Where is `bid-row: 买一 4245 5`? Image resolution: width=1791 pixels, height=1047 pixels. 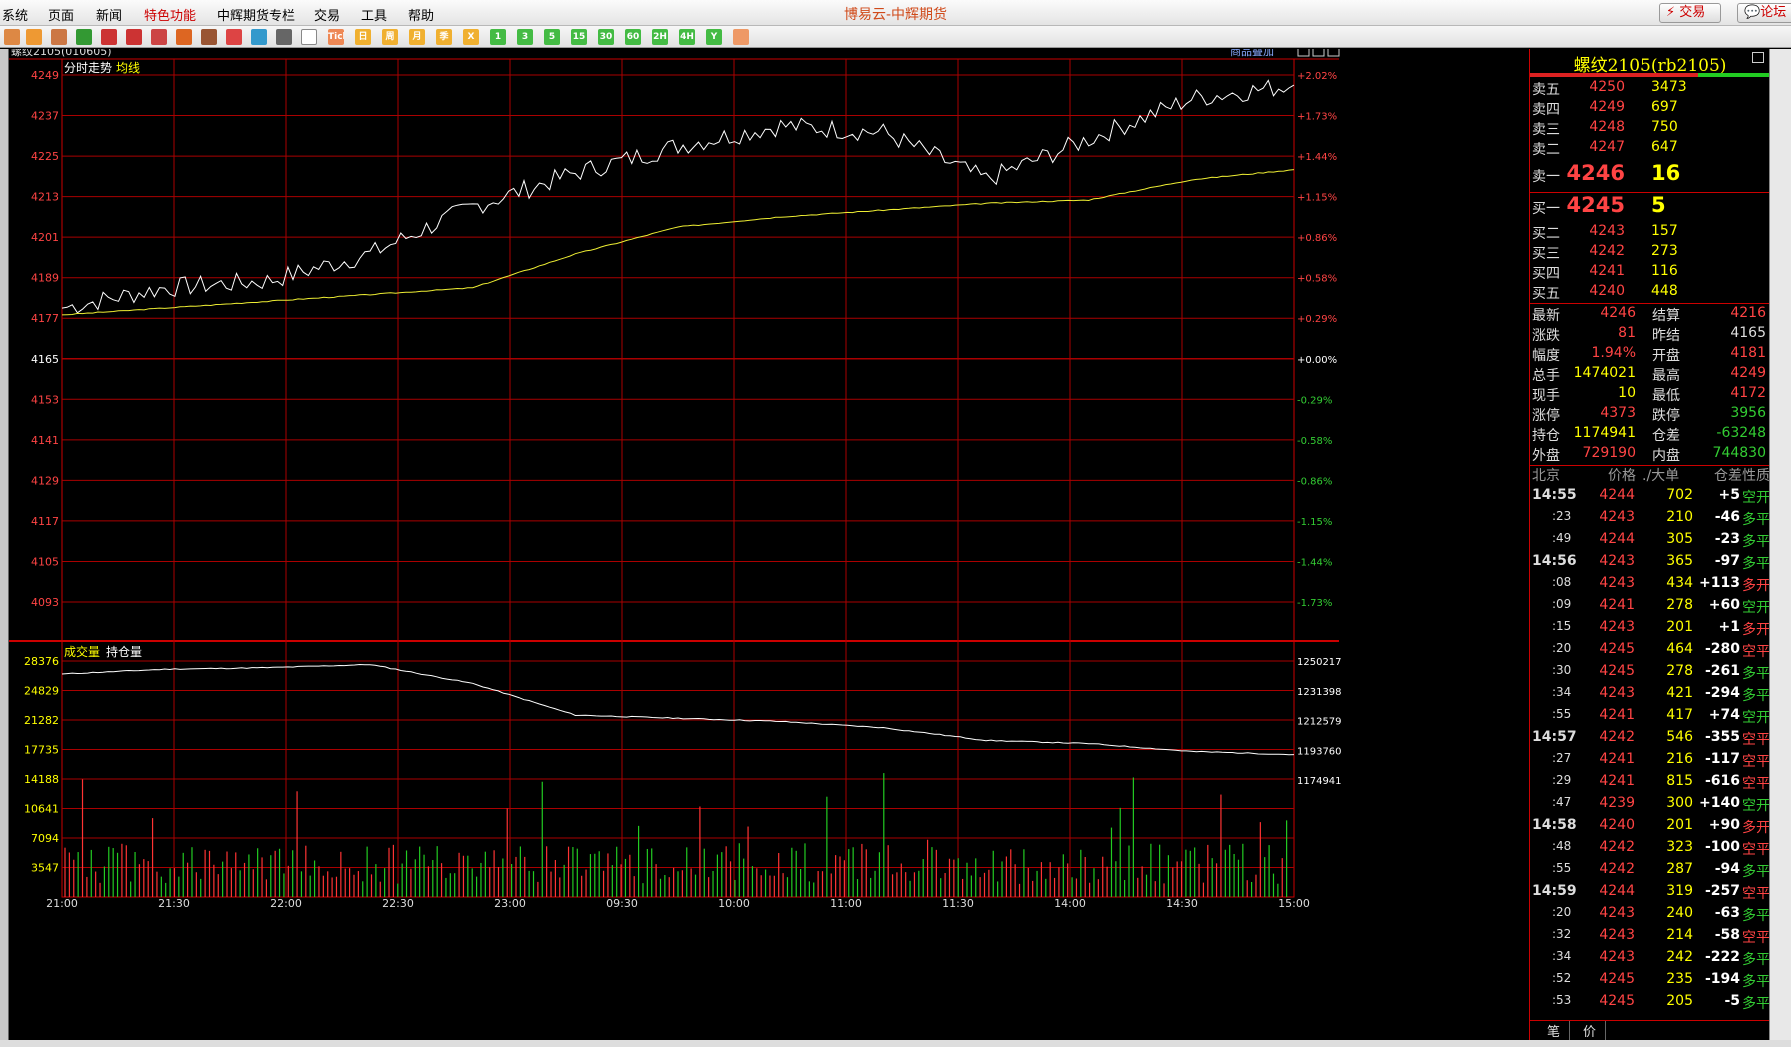
bid-row: 买一 4245 5 is located at coordinates (1650, 207).